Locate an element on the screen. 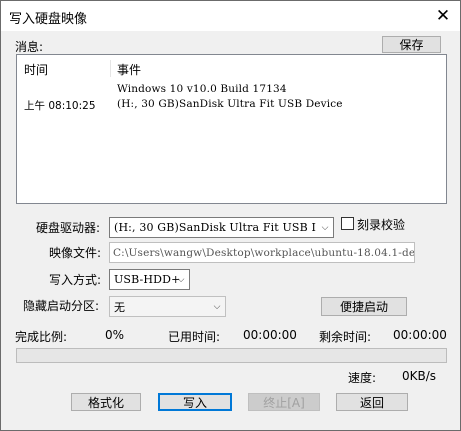 Image resolution: width=461 pixels, height=431 pixels. format-button: 格式化 is located at coordinates (106, 402).